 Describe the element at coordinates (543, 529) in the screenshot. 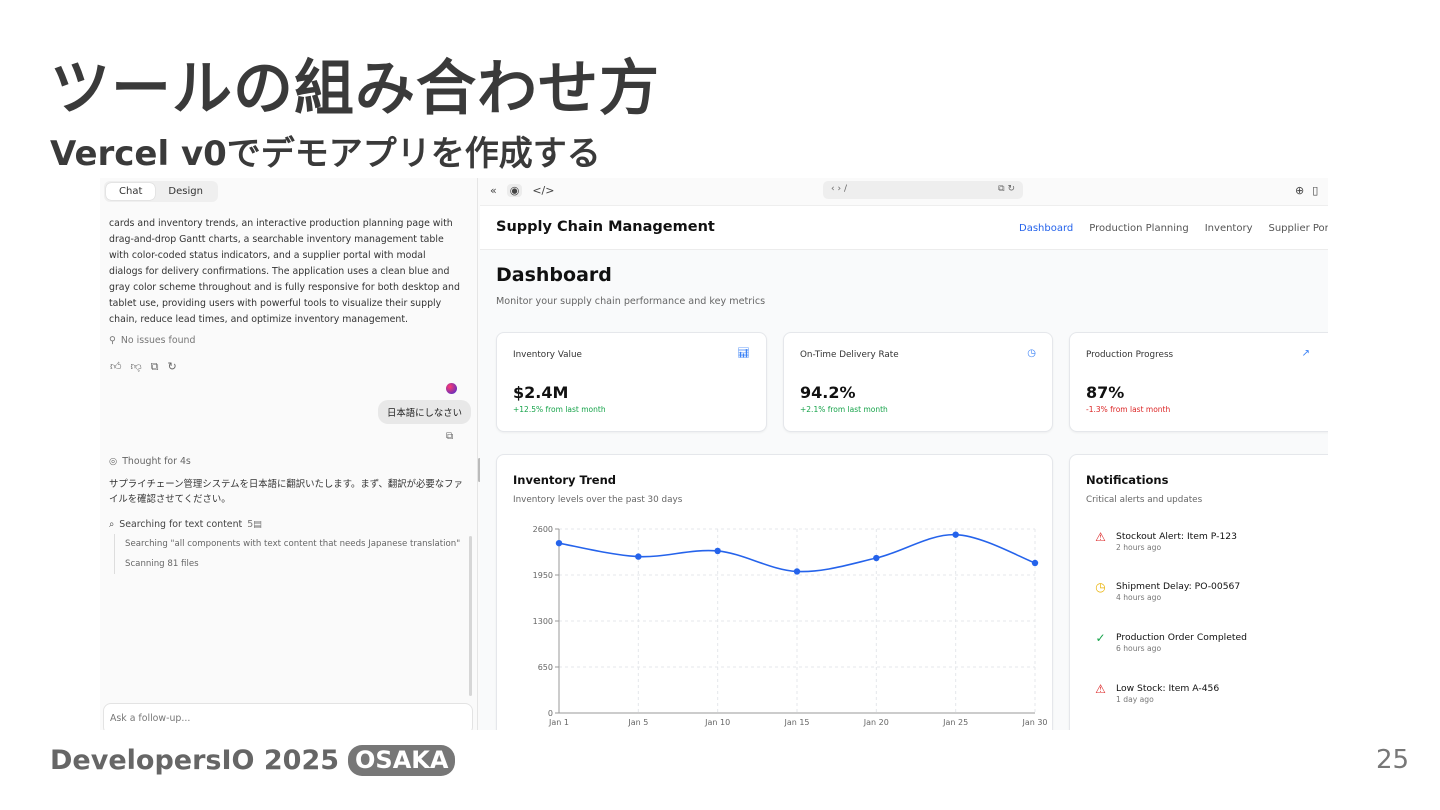

I see `y-tick-label: 2600` at that location.